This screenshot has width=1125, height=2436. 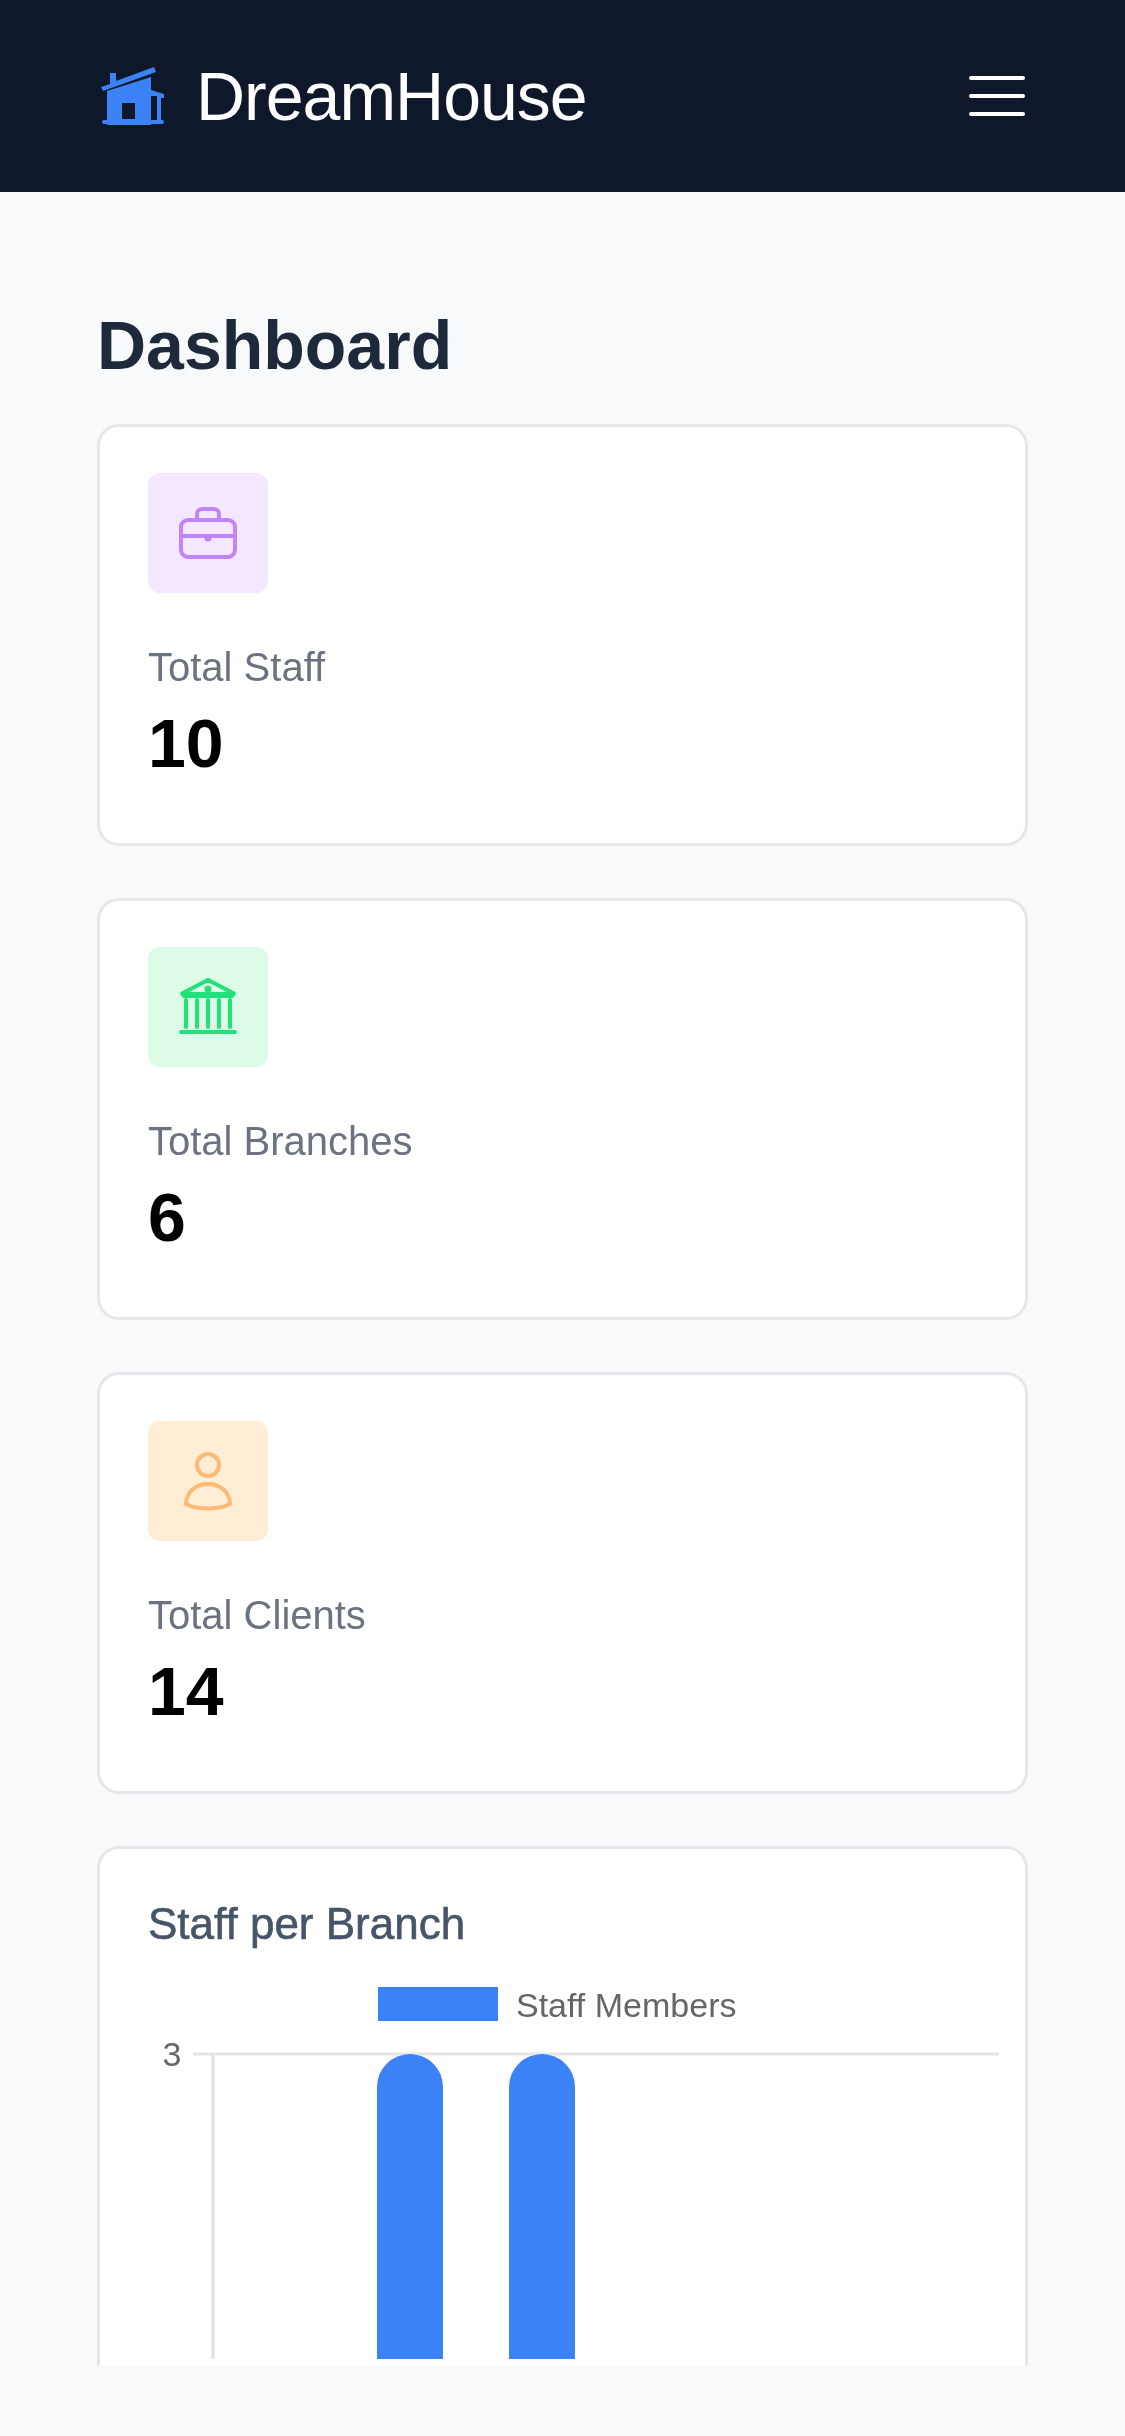 I want to click on legend-label: Staff Members, so click(x=626, y=2005).